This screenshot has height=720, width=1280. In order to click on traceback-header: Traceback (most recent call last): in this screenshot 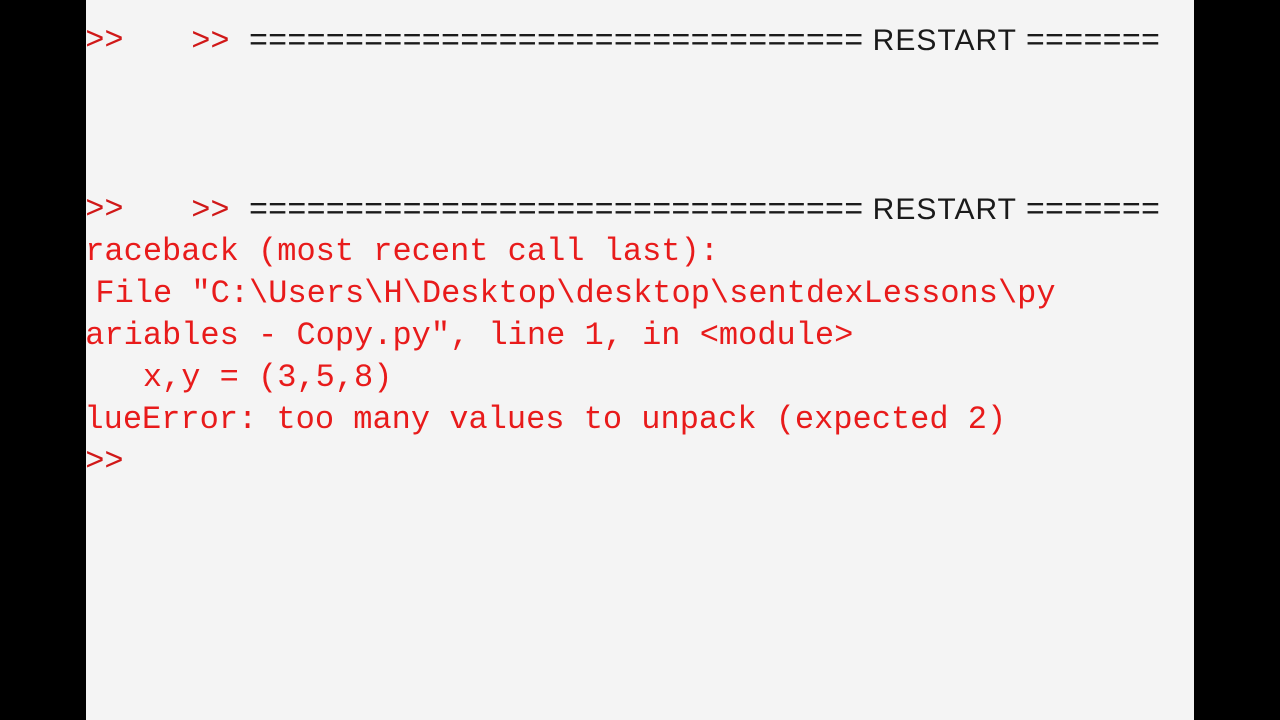, I will do `click(402, 251)`.